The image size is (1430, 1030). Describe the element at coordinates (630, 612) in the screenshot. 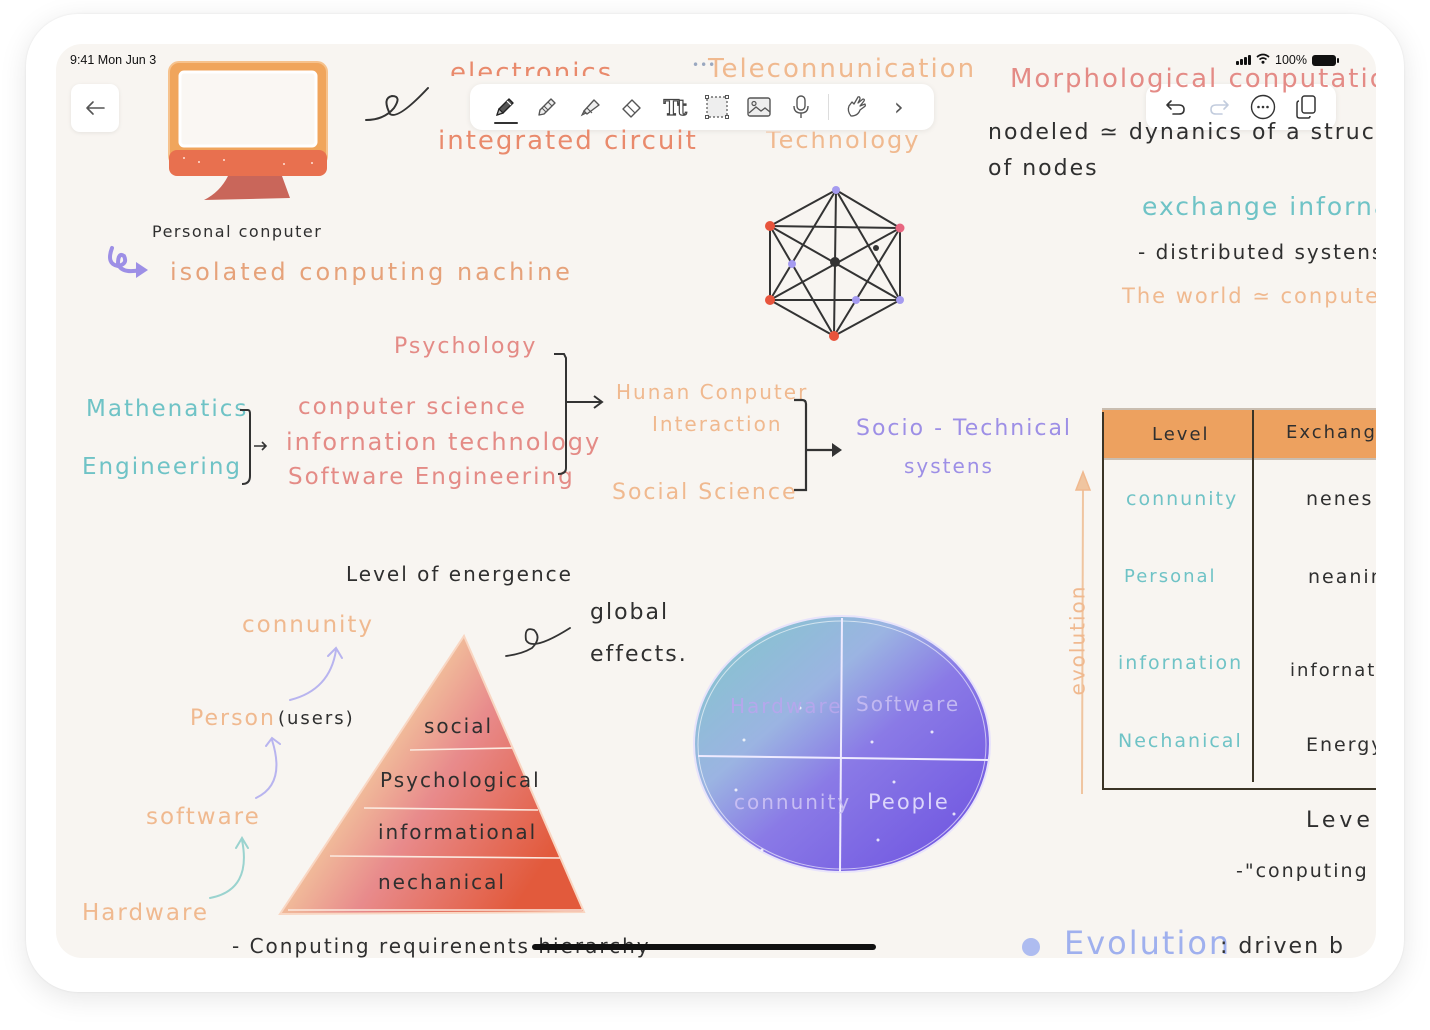

I see `note-global: global` at that location.